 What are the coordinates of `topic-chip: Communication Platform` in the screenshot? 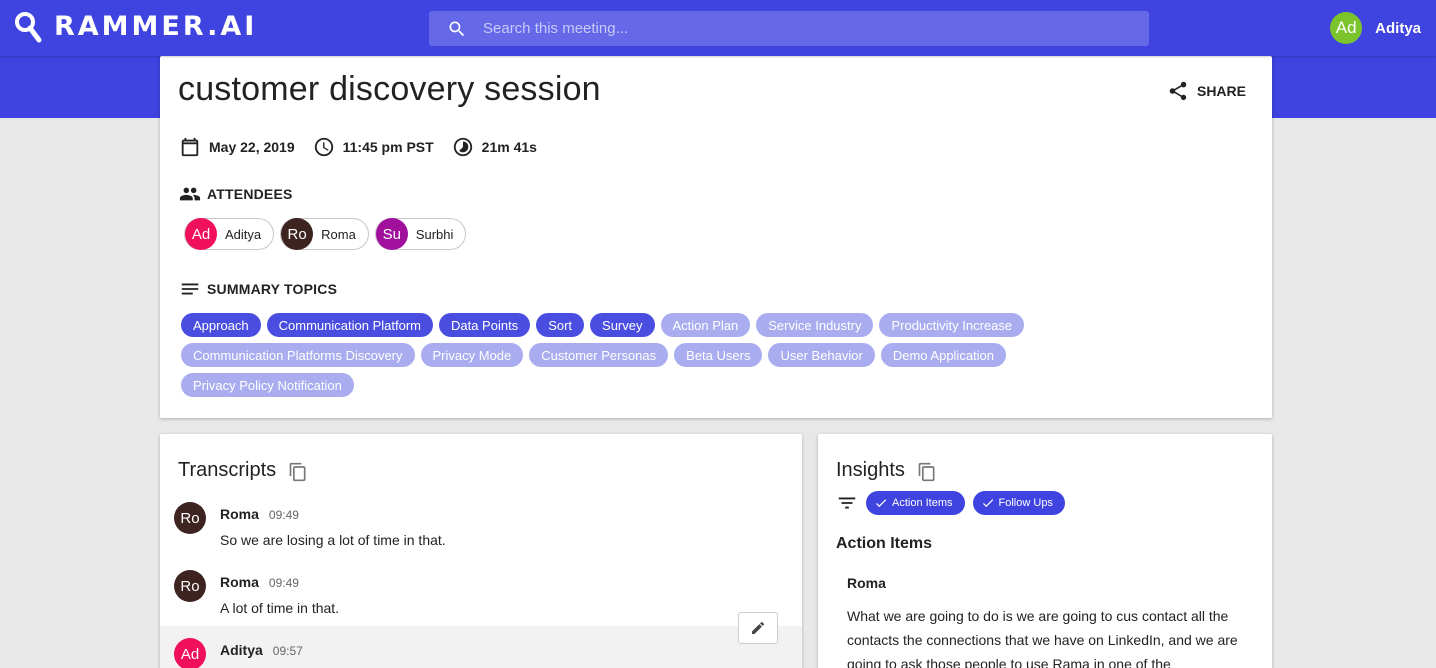 It's located at (349, 325).